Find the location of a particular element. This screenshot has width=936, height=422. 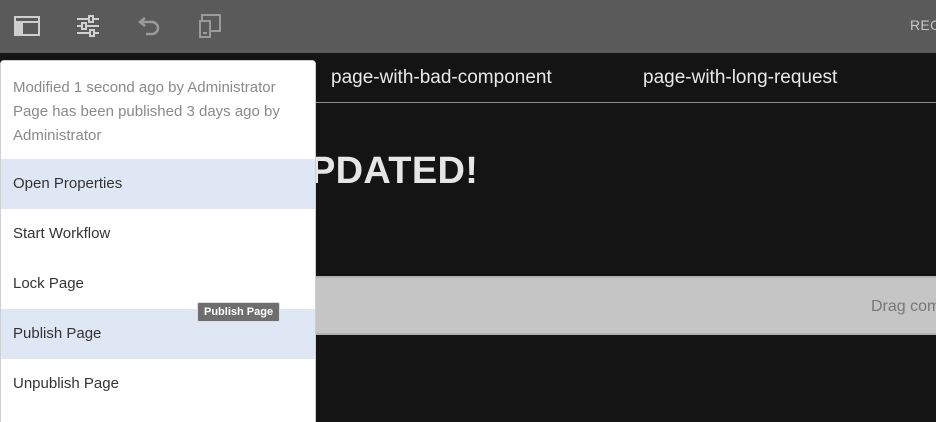

side-panel-icon is located at coordinates (27, 26).